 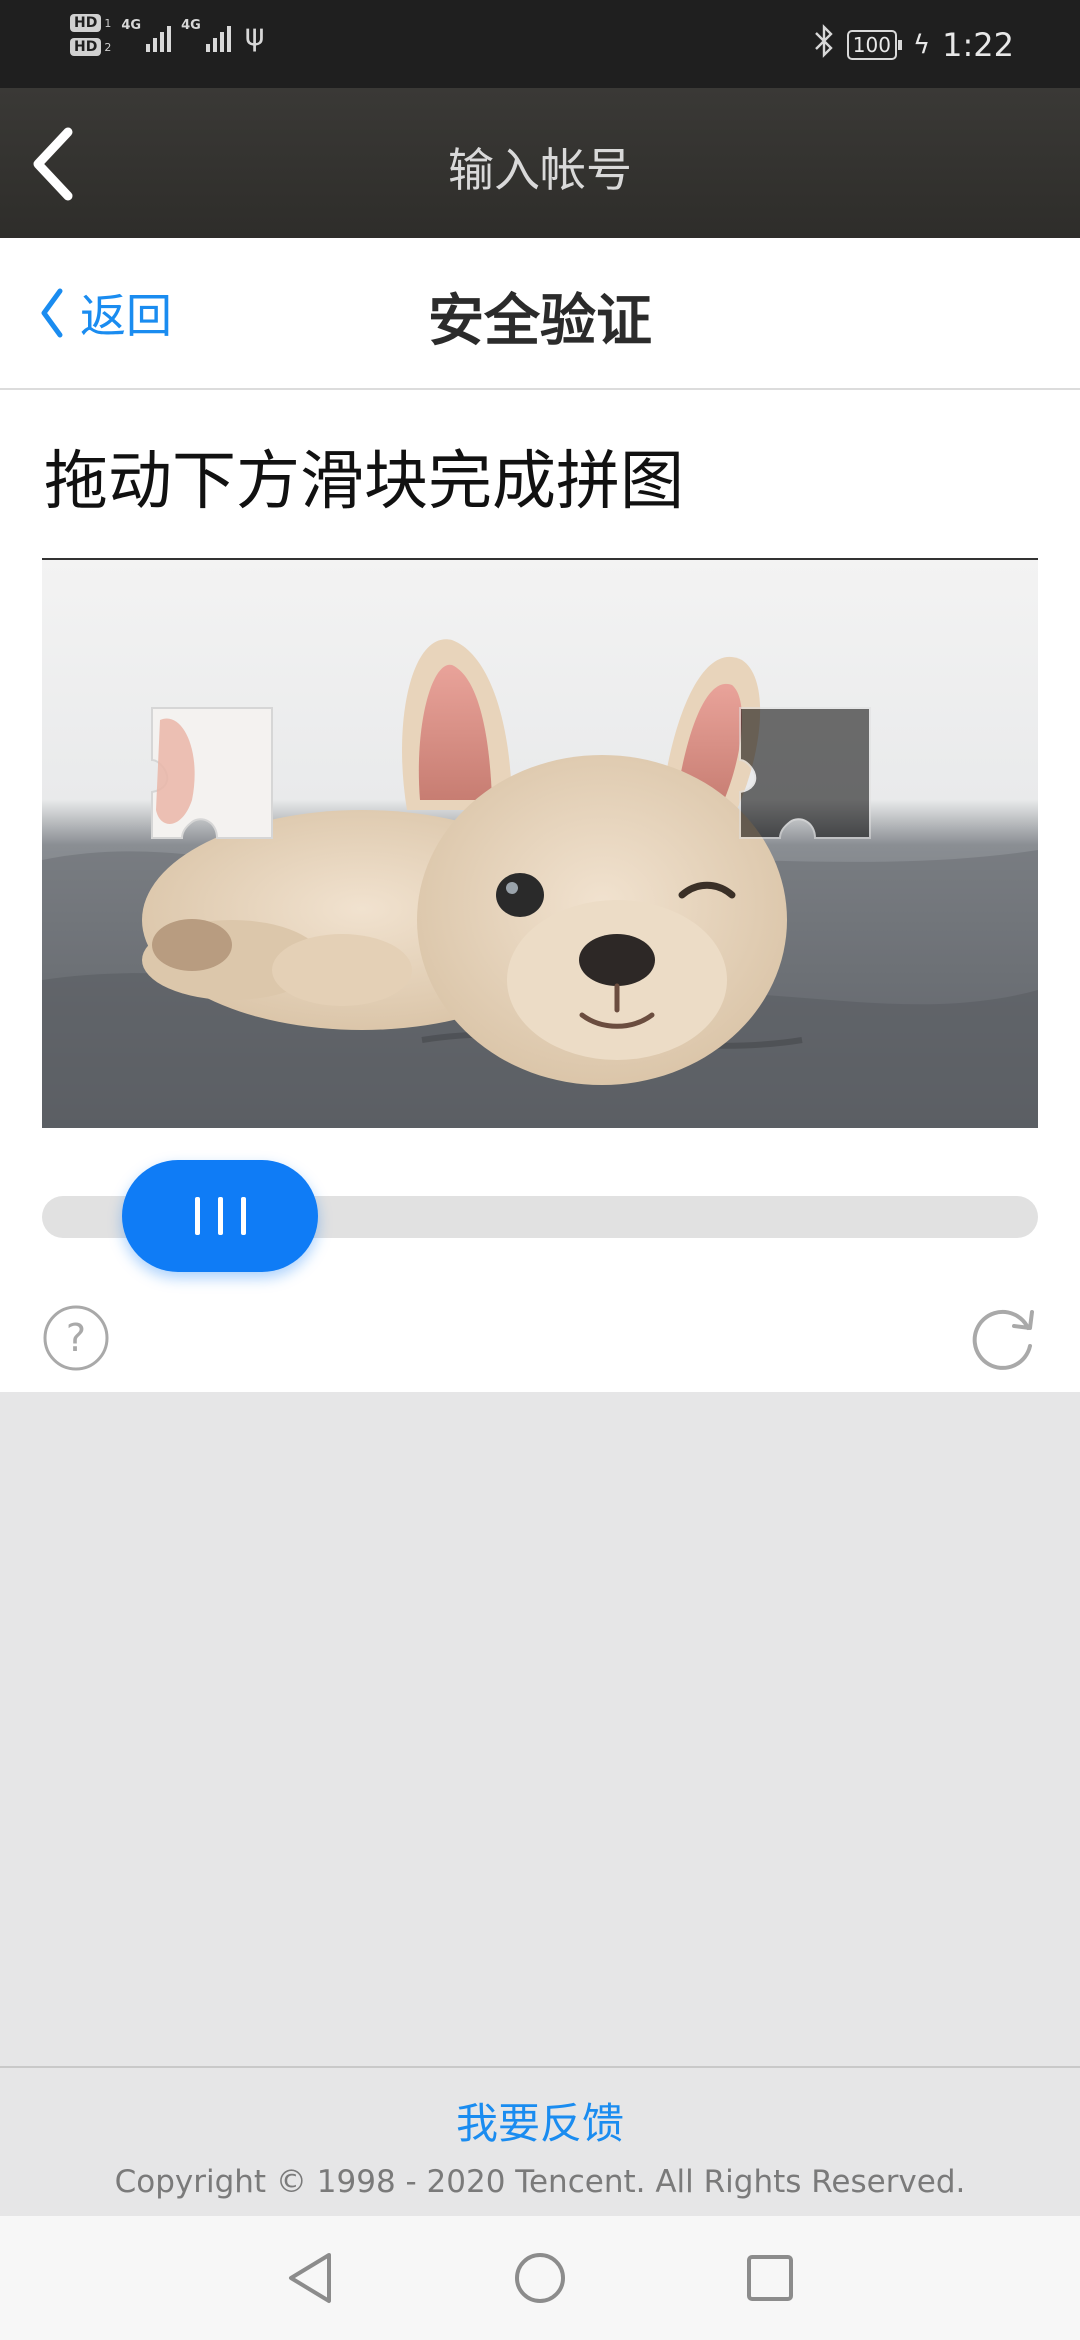 I want to click on verification-header: 返回 安全验证, so click(x=540, y=314).